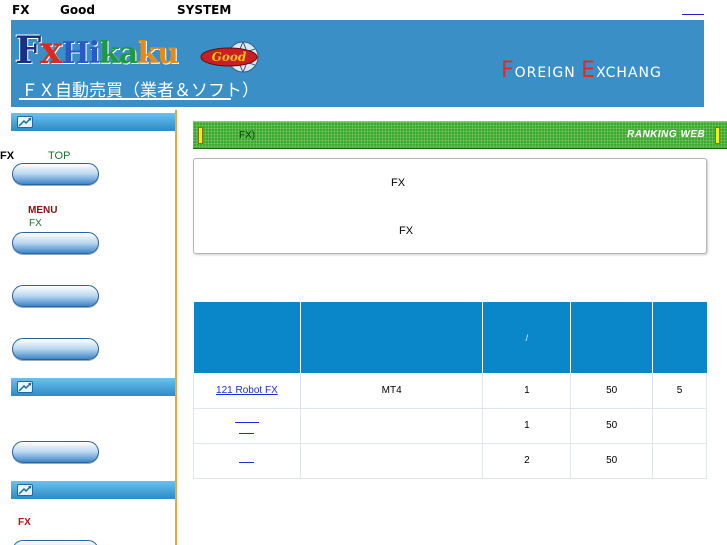 Image resolution: width=727 pixels, height=545 pixels. Describe the element at coordinates (527, 461) in the screenshot. I see `table-cell: 2` at that location.